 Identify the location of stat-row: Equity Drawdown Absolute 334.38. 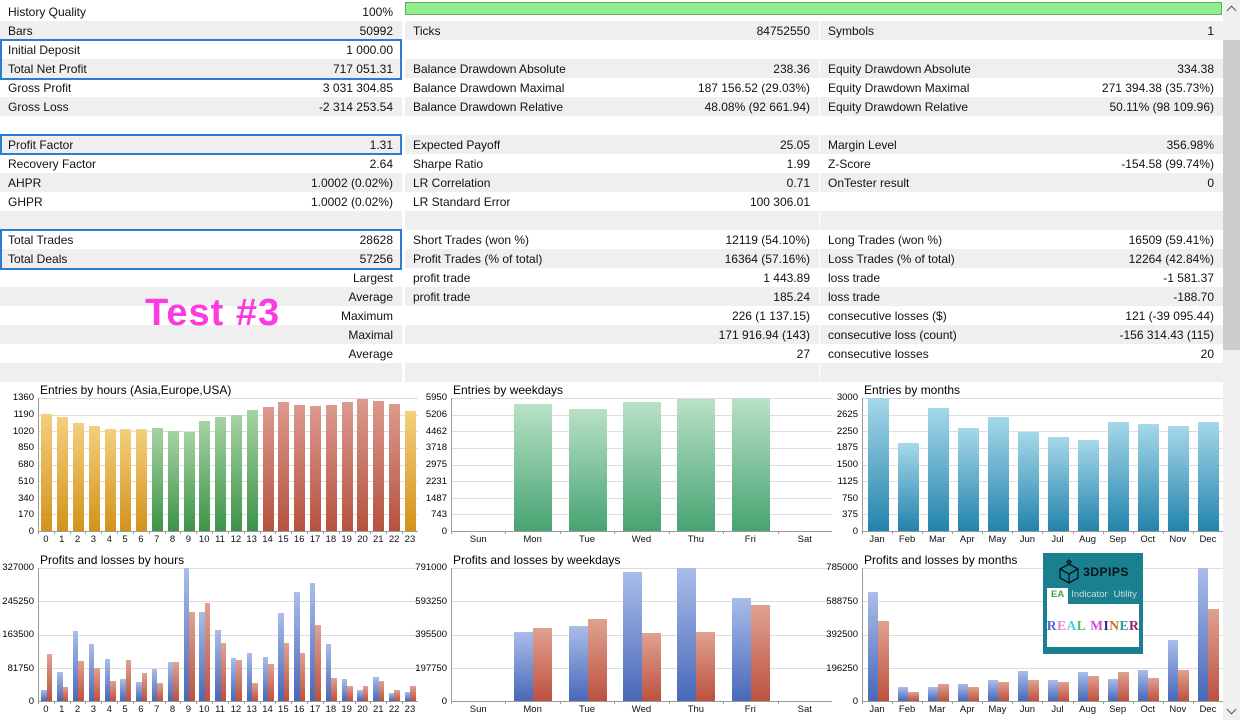
(1021, 68).